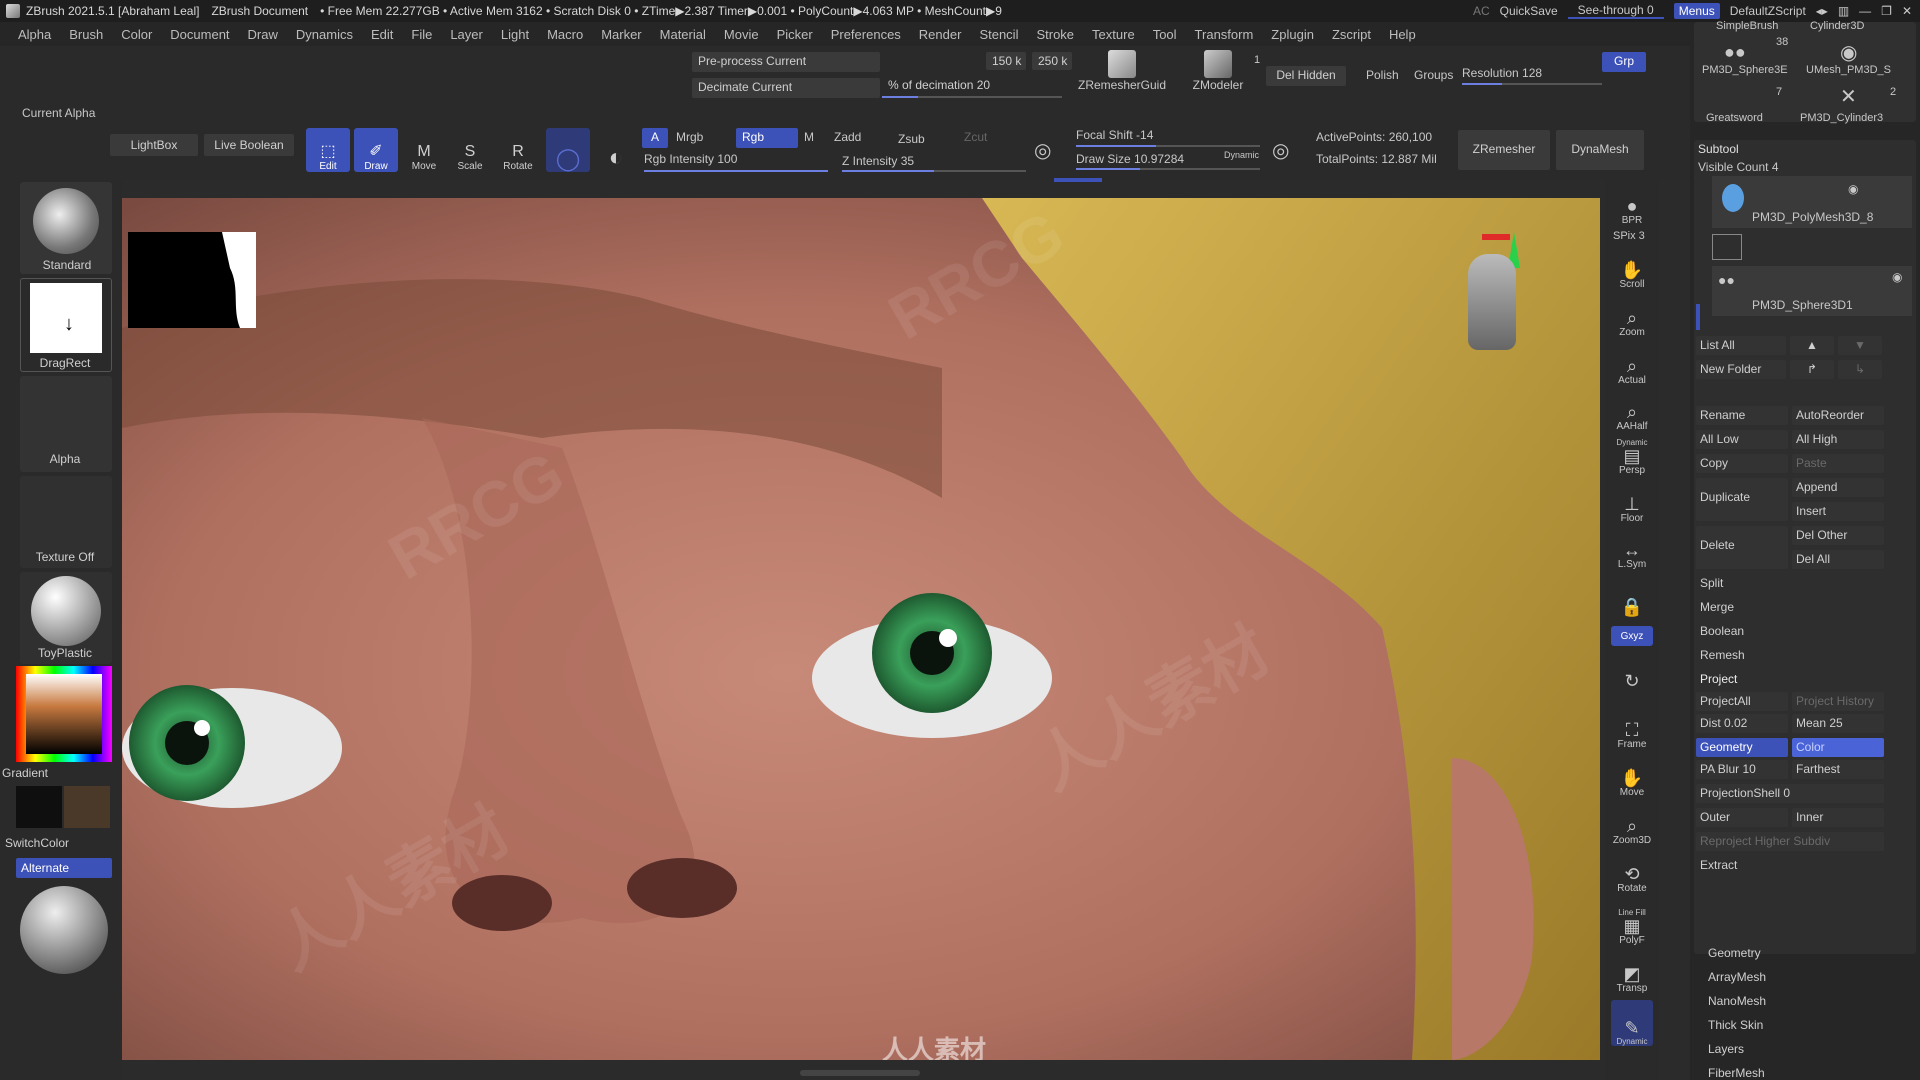 The image size is (1920, 1080). What do you see at coordinates (565, 34) in the screenshot?
I see `menu-macro: Macro` at bounding box center [565, 34].